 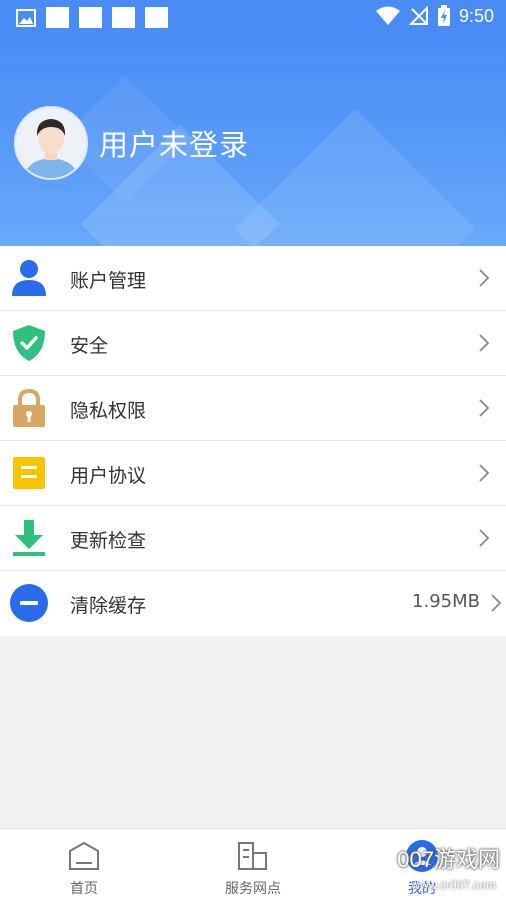 What do you see at coordinates (29, 278) in the screenshot?
I see `user-icon` at bounding box center [29, 278].